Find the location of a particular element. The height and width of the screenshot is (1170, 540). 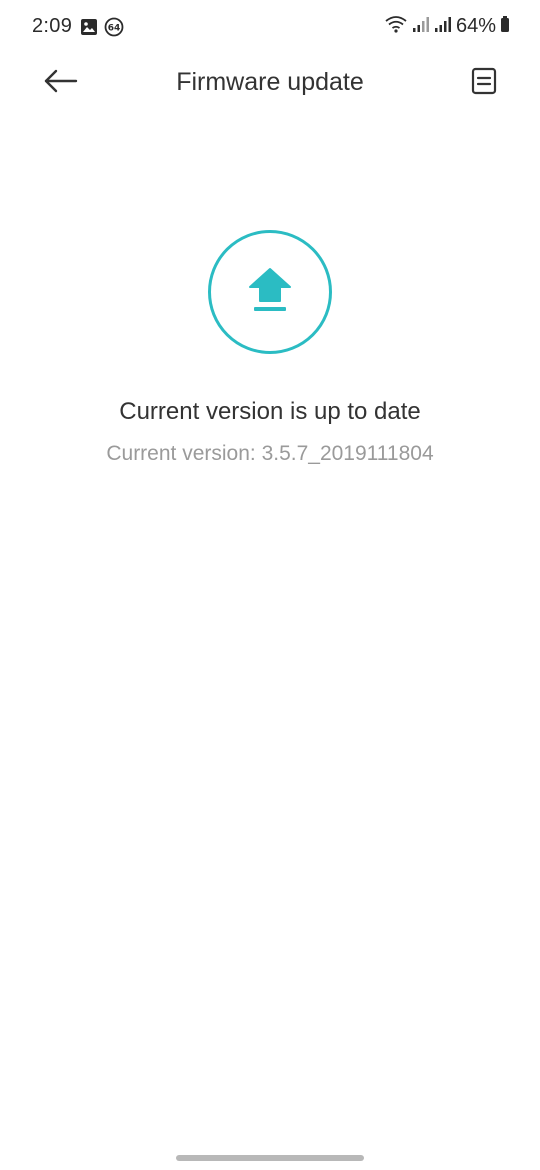

document-icon is located at coordinates (484, 83).